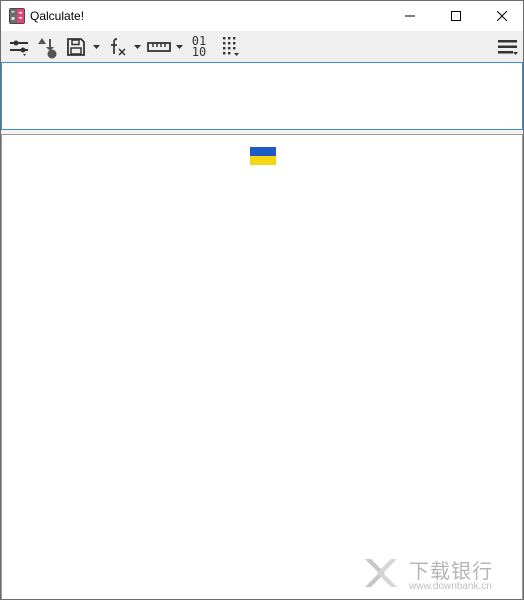  What do you see at coordinates (381, 573) in the screenshot?
I see `watermark-logo-icon` at bounding box center [381, 573].